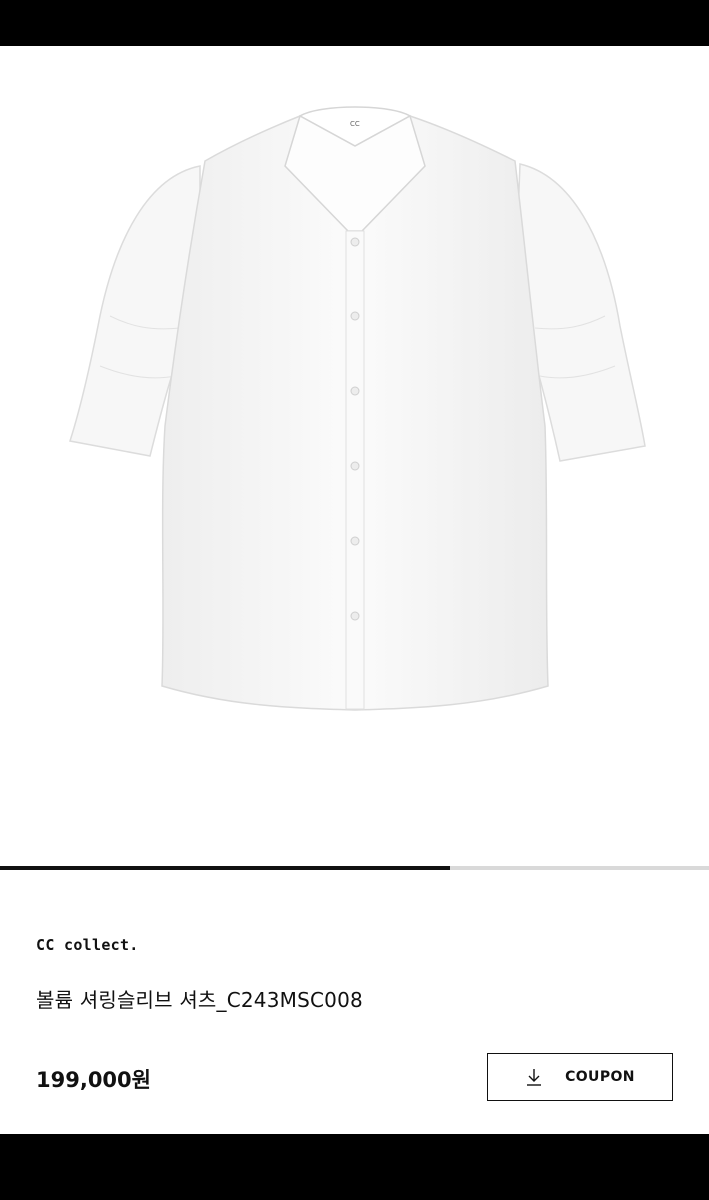 This screenshot has width=709, height=1200. Describe the element at coordinates (93, 1080) in the screenshot. I see `product-price: 199,000원` at that location.